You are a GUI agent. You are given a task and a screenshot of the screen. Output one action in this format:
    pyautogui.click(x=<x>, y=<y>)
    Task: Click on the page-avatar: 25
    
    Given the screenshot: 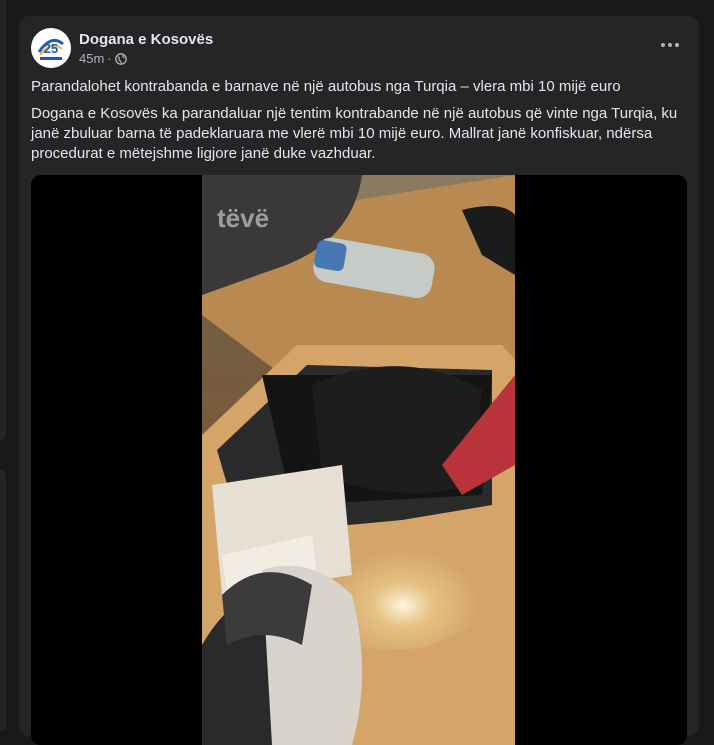 What is the action you would take?
    pyautogui.click(x=51, y=48)
    